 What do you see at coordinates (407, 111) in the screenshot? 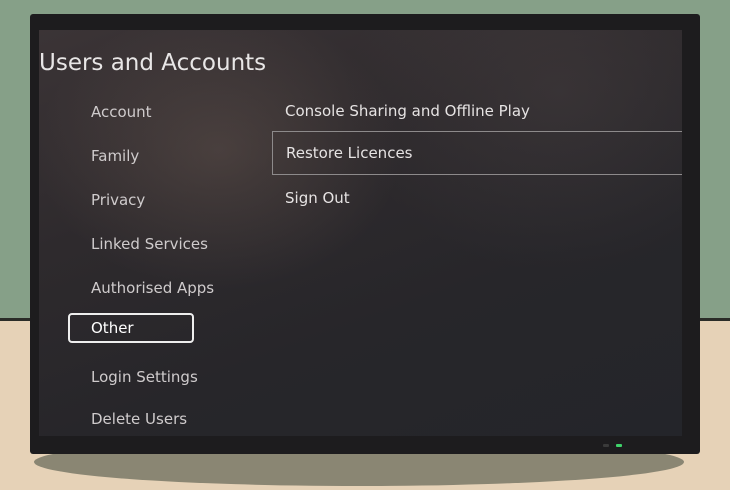
I see `console-sharing-offline-play-option: Console Sharing and Offline Play` at bounding box center [407, 111].